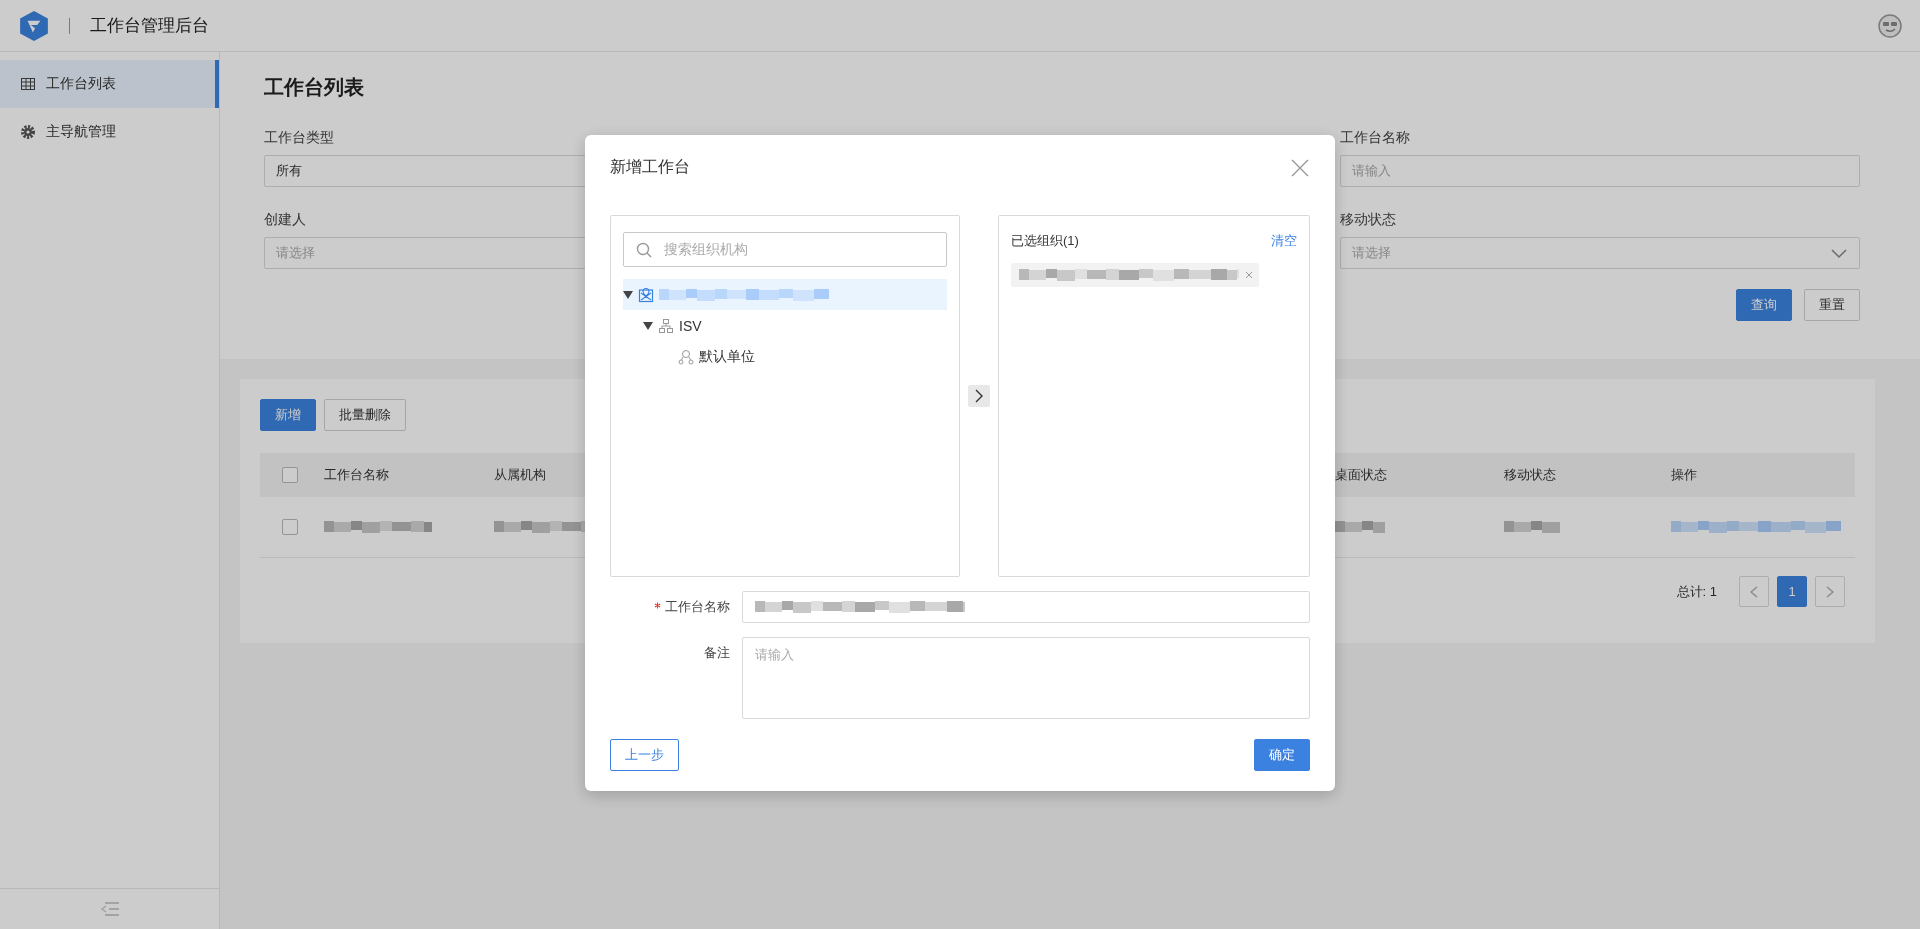 The width and height of the screenshot is (1920, 929). Describe the element at coordinates (1600, 171) in the screenshot. I see `input-field: 请输入` at that location.